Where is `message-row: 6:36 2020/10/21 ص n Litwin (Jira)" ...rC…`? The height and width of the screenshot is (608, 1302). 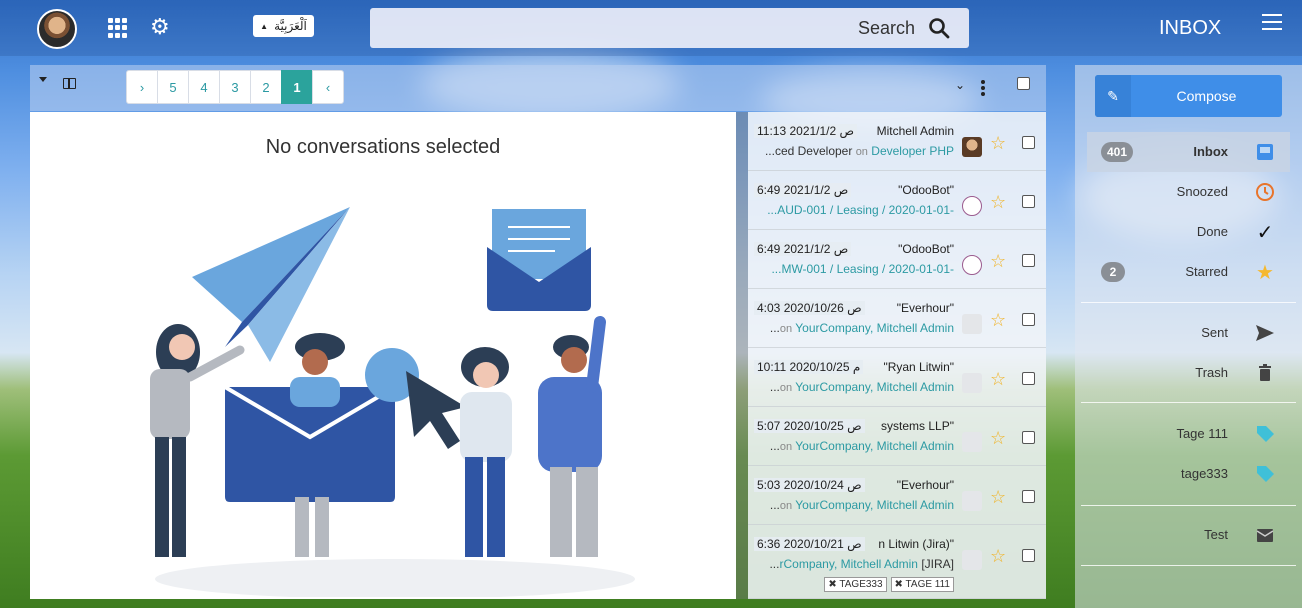 message-row: 6:36 2020/10/21 ص n Litwin (Jira)" ...rC… is located at coordinates (897, 562).